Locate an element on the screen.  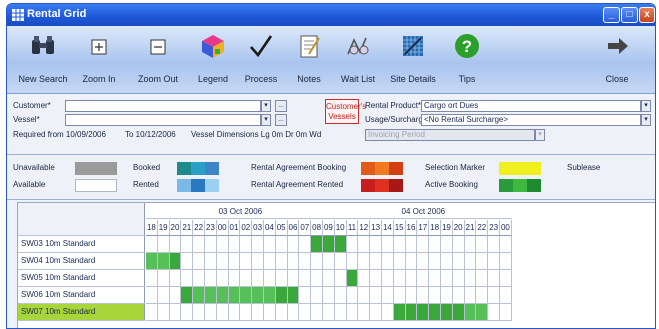
usage-dropdown-button: ▾ is located at coordinates (646, 120).